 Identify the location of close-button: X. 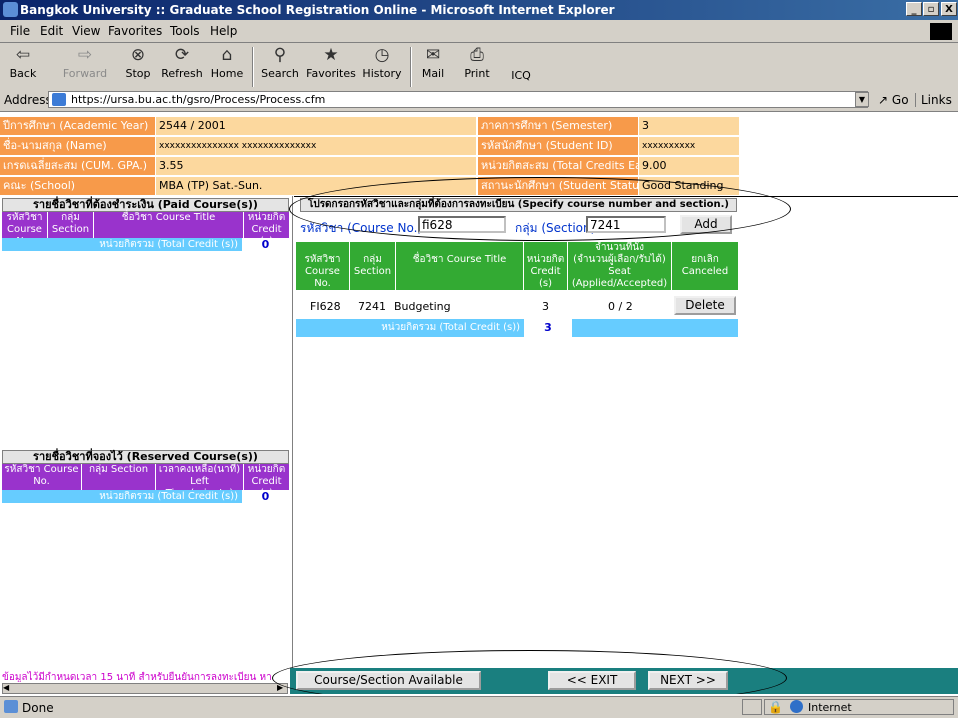
(949, 9).